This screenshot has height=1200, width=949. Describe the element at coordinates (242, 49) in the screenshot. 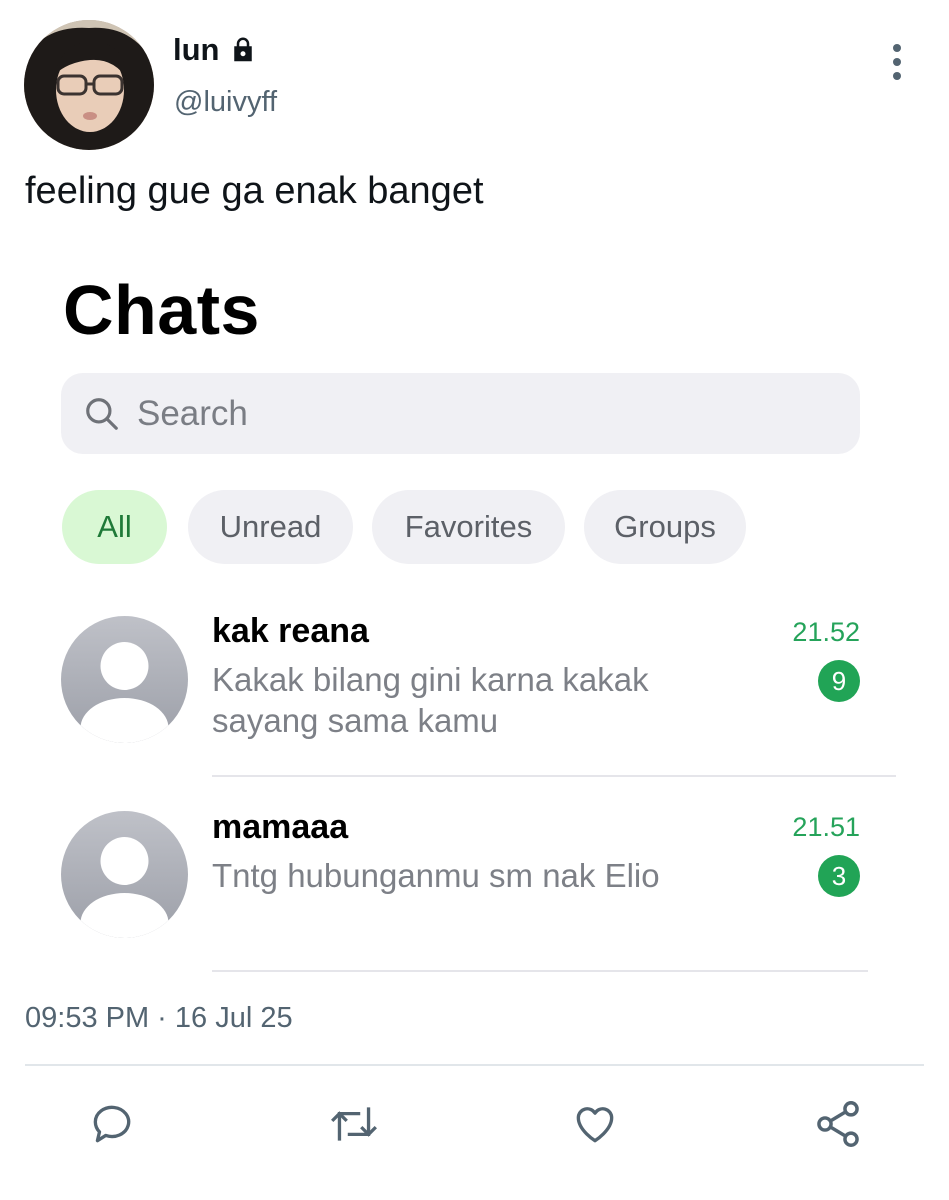

I see `lock-icon` at that location.